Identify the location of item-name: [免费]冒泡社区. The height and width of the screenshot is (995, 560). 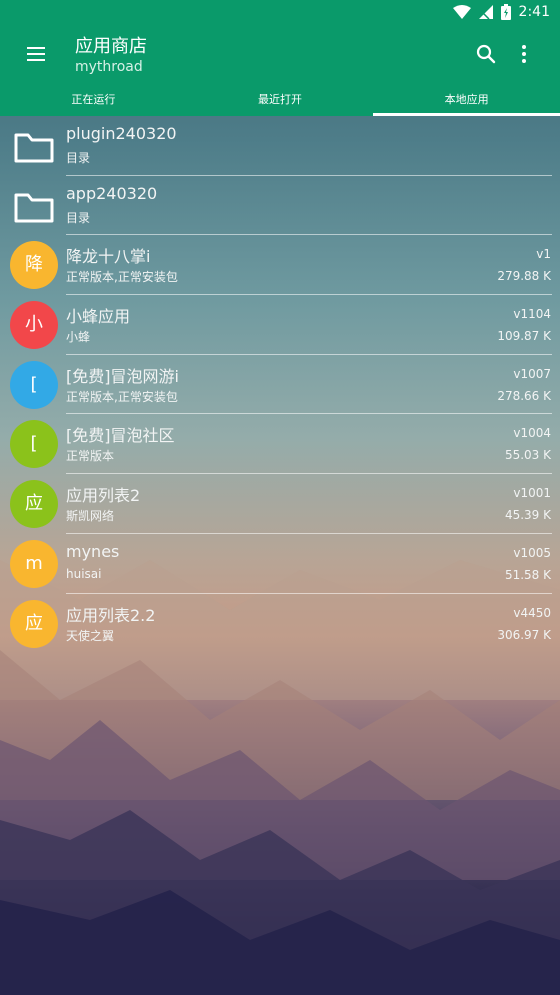
(120, 436).